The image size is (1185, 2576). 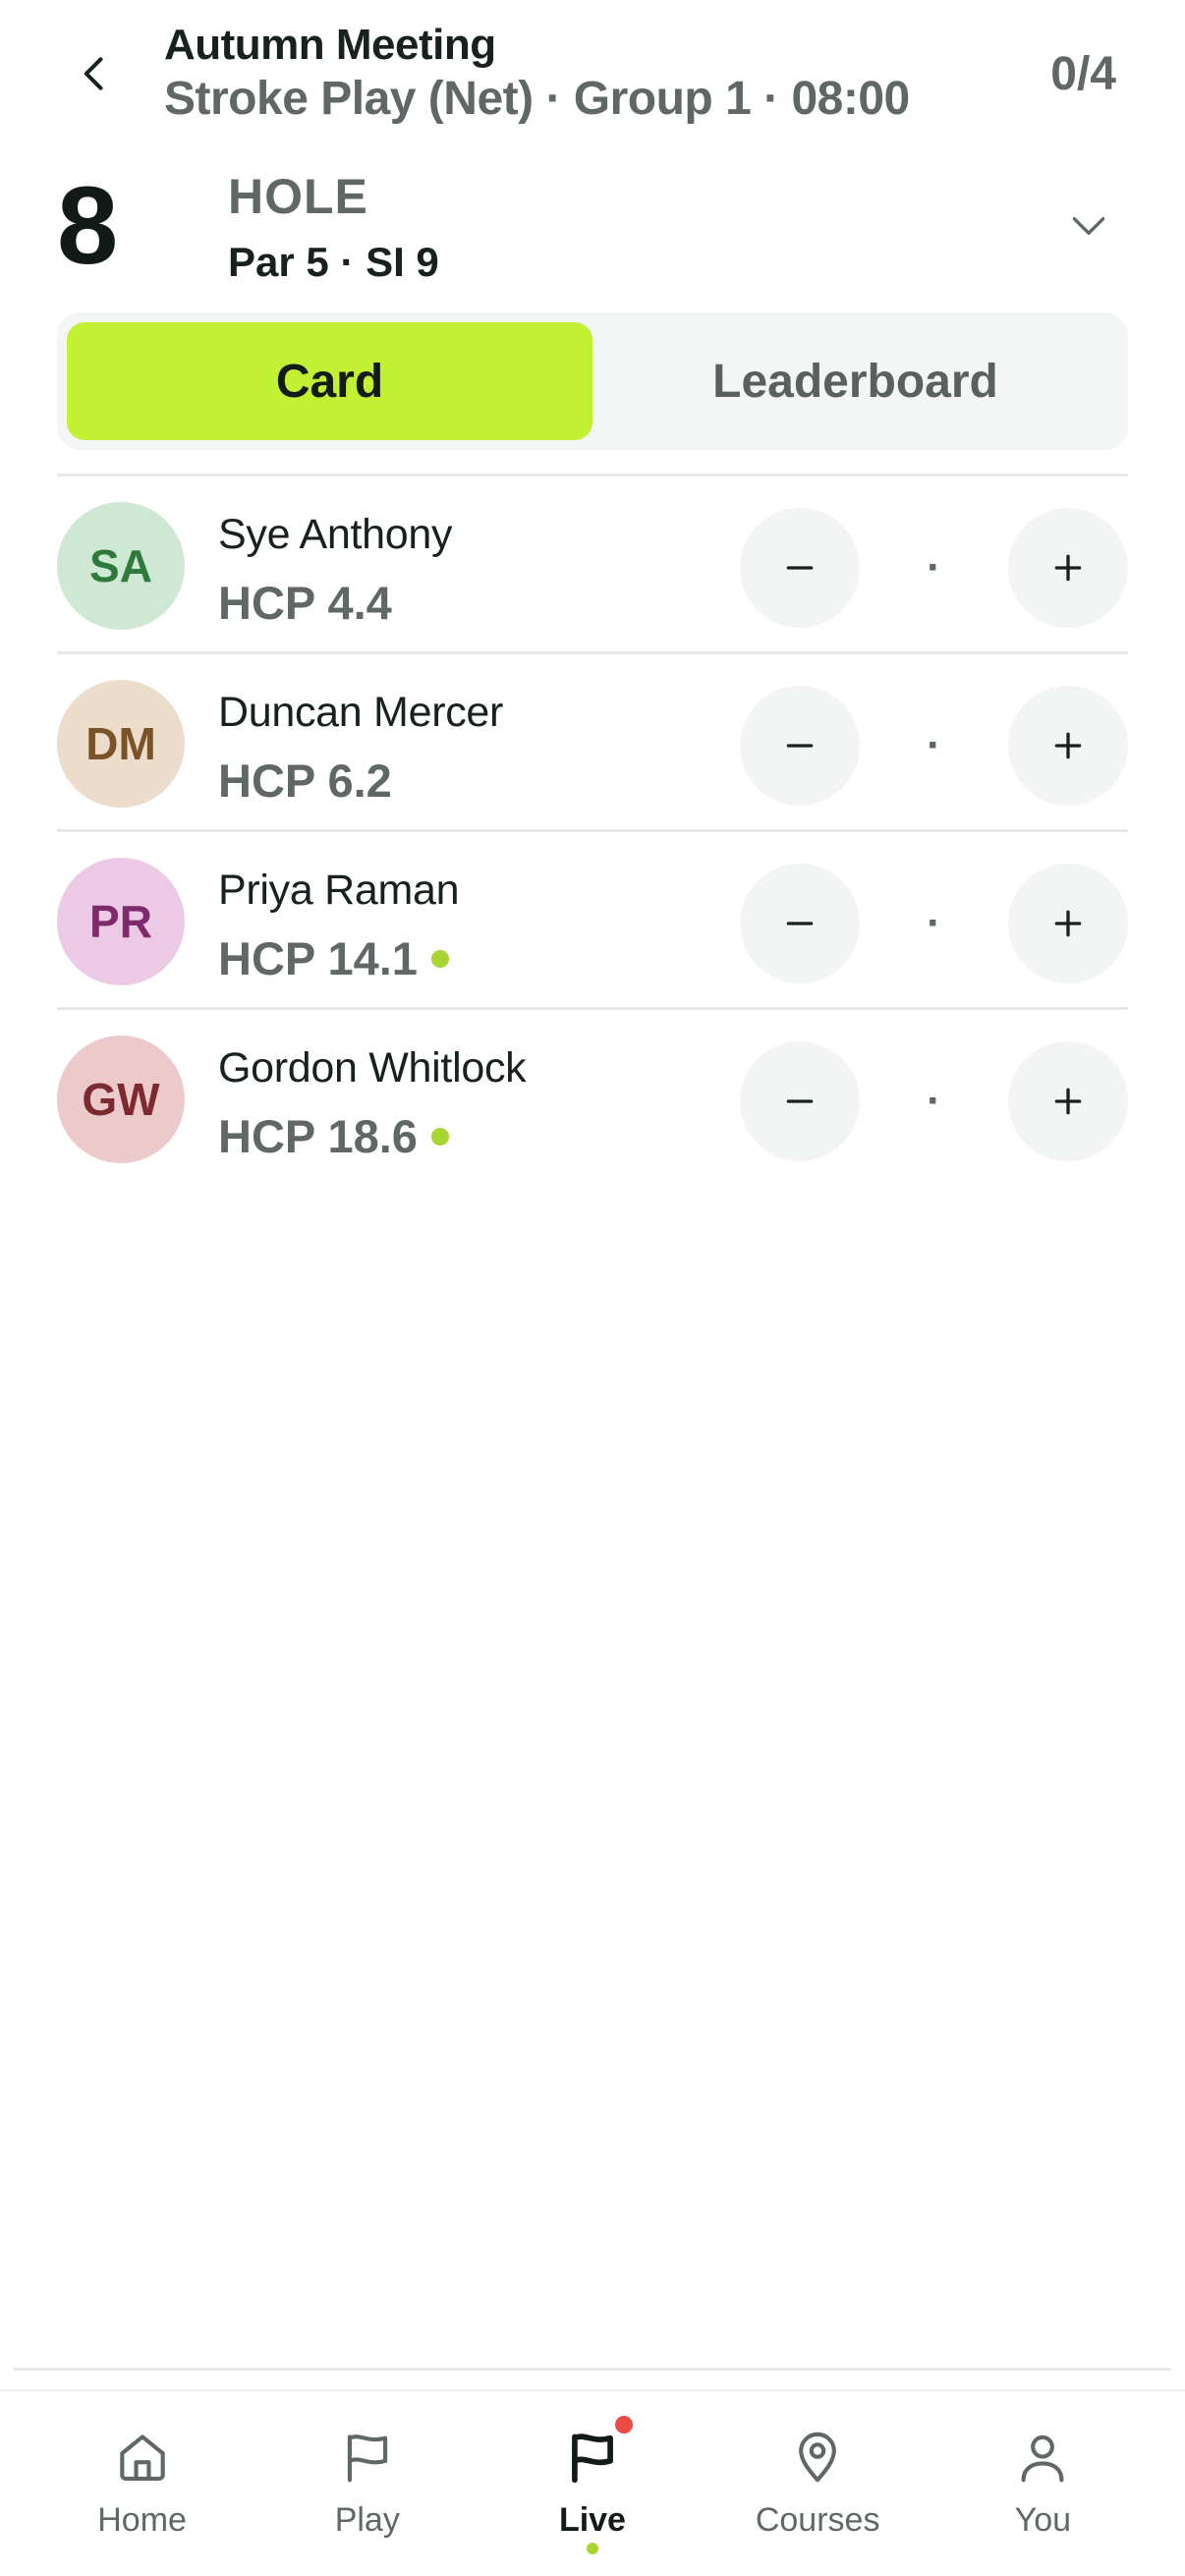 I want to click on nav-live: Live, so click(x=592, y=2483).